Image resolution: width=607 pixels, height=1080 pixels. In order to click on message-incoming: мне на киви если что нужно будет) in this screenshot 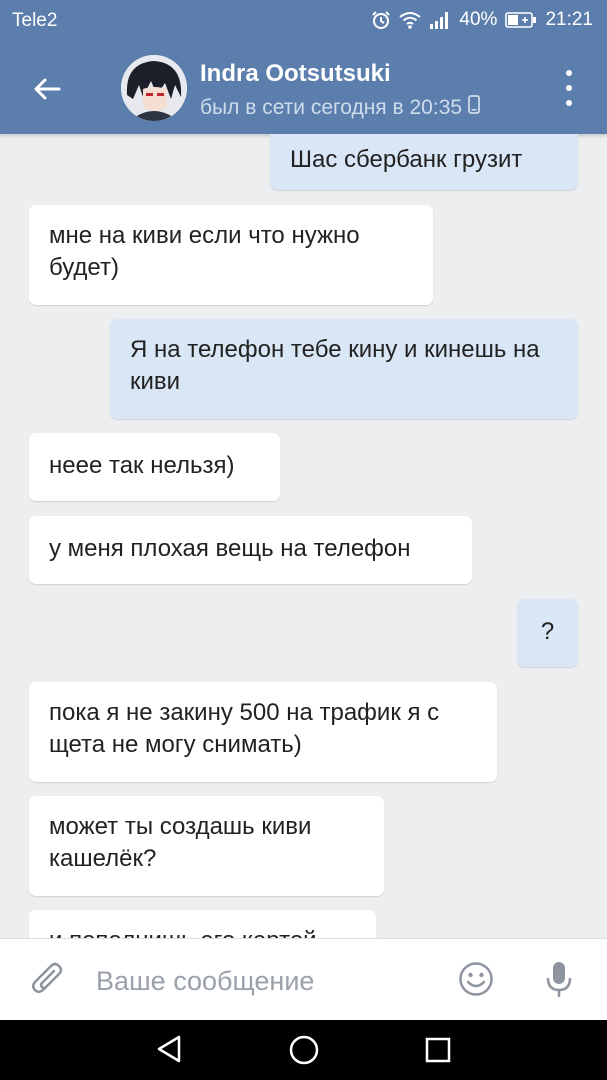, I will do `click(231, 255)`.